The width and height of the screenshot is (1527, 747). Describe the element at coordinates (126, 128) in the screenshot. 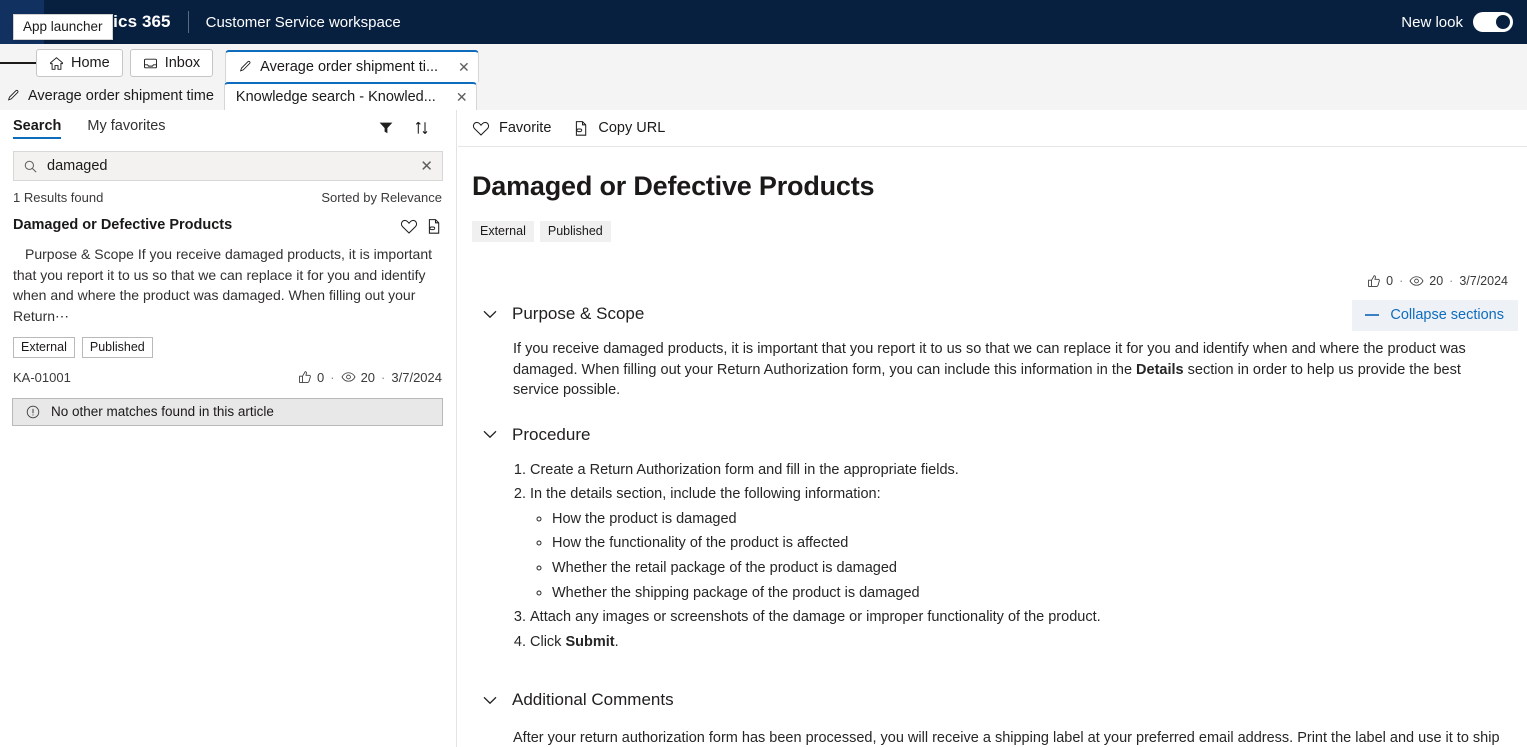

I see `tab-my-favorites: My favorites` at that location.